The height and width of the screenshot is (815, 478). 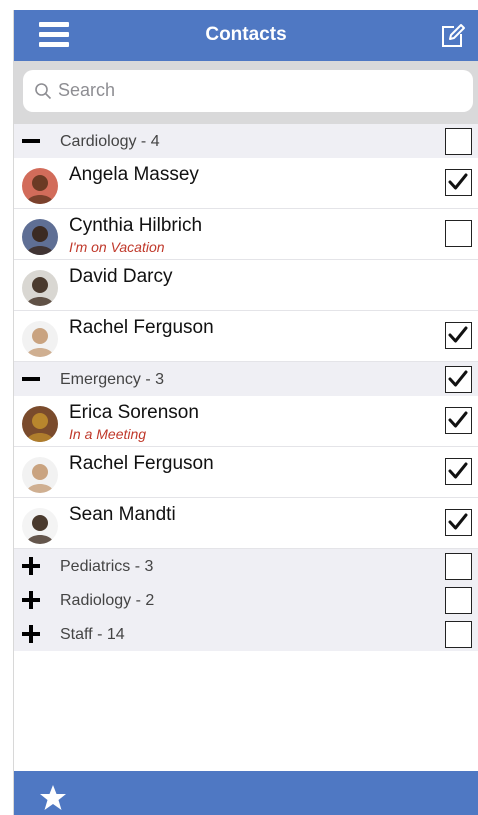 I want to click on group-header: Staff - 14, so click(x=246, y=634).